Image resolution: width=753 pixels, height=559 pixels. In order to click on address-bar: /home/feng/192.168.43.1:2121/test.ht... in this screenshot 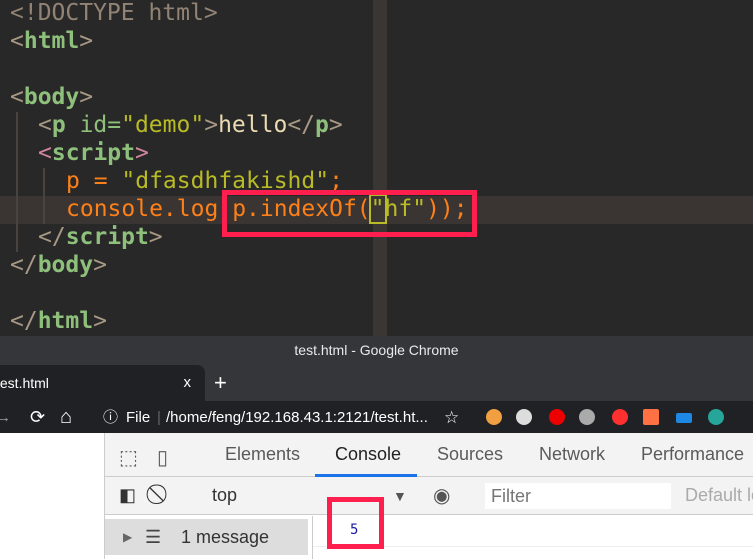, I will do `click(297, 417)`.